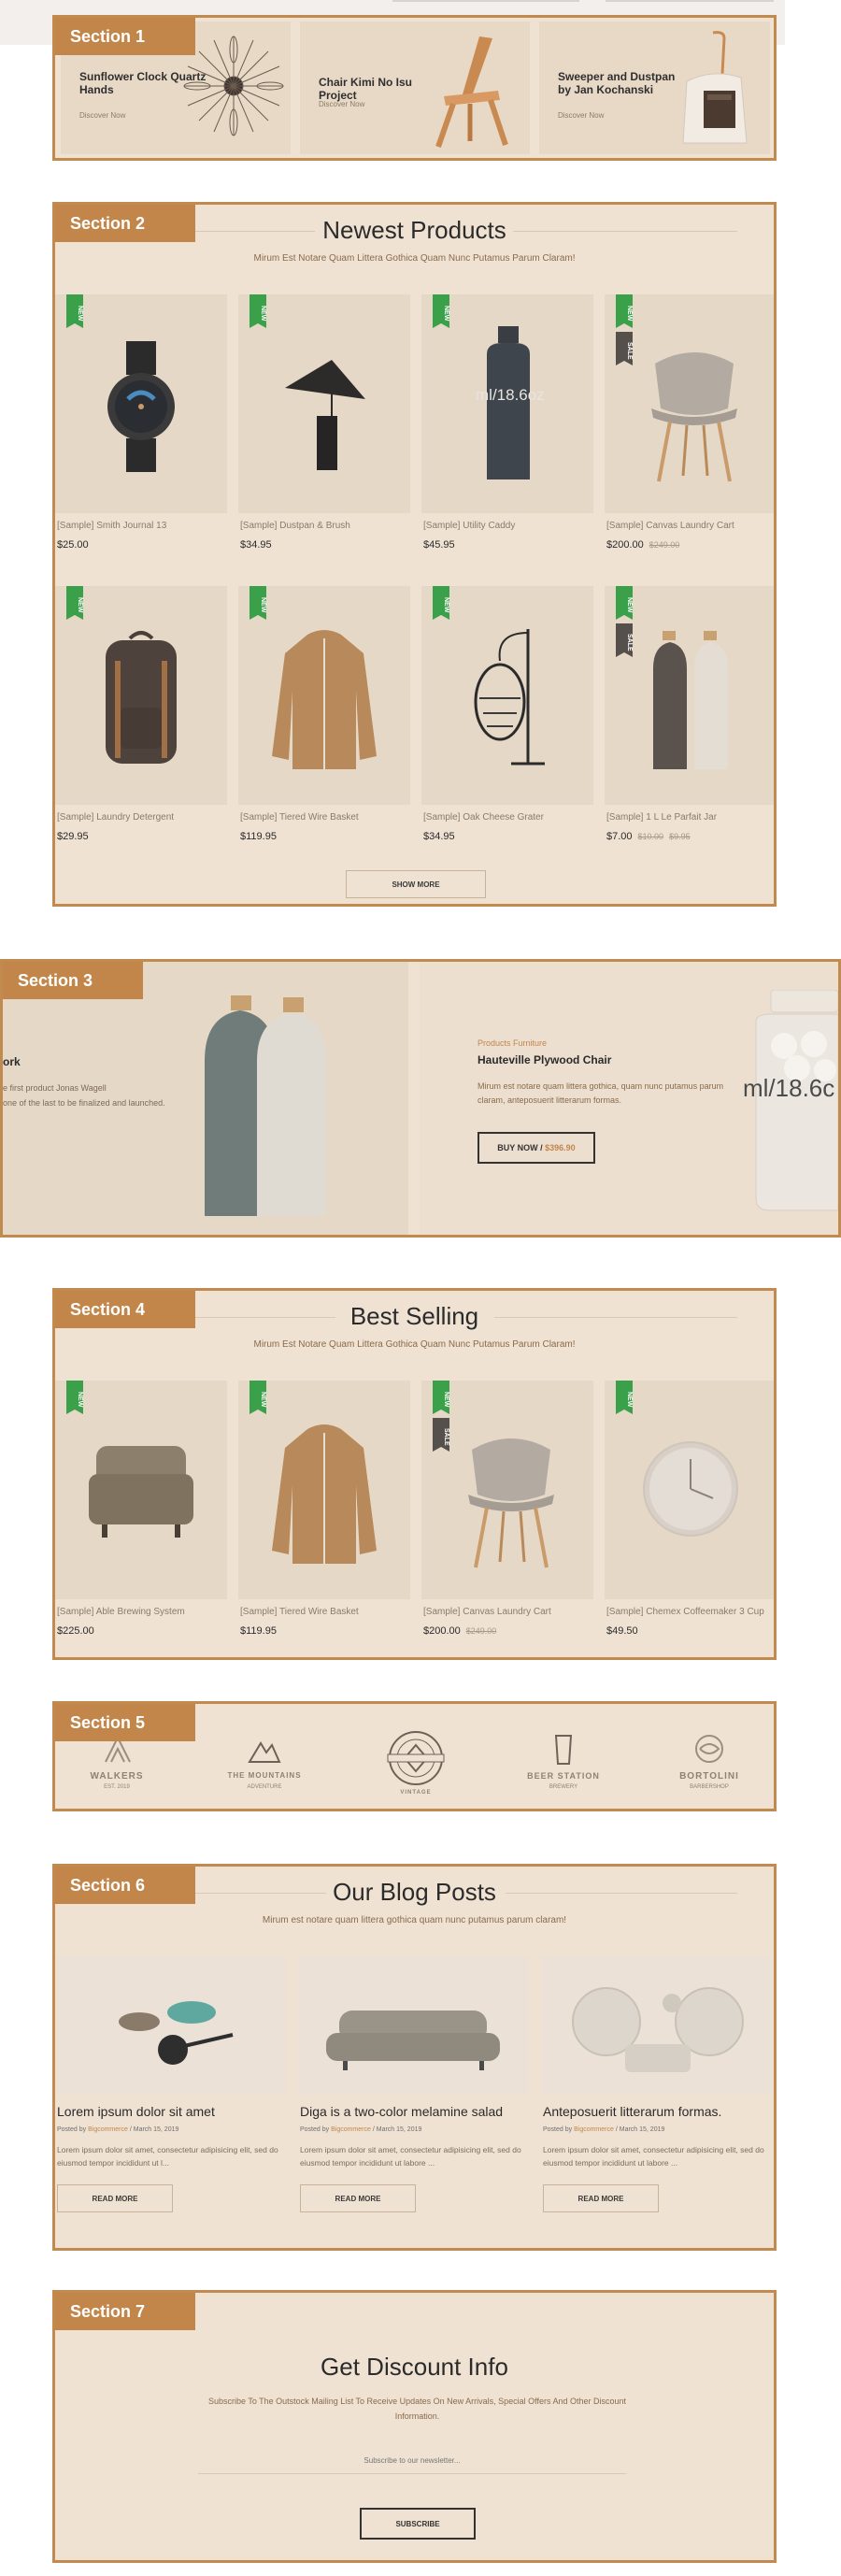 Image resolution: width=841 pixels, height=2576 pixels. What do you see at coordinates (442, 1631) in the screenshot?
I see `price-value: $200.00` at bounding box center [442, 1631].